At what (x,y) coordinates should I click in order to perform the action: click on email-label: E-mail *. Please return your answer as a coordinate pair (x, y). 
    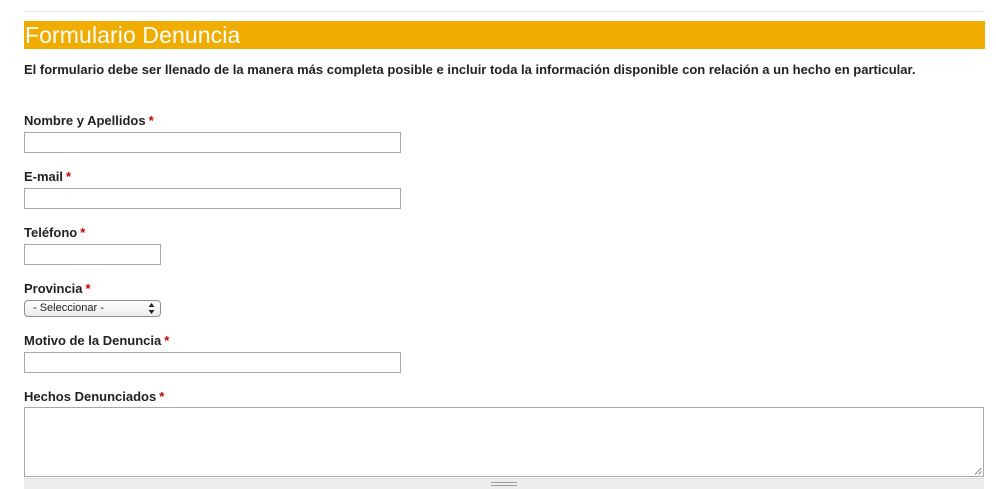
    Looking at the image, I should click on (47, 176).